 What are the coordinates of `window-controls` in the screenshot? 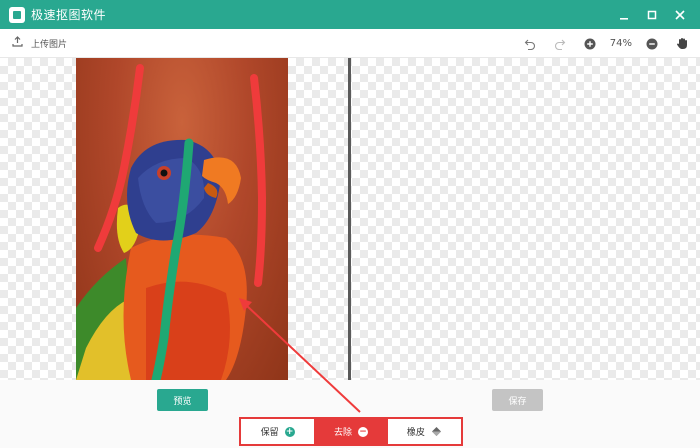 It's located at (652, 14).